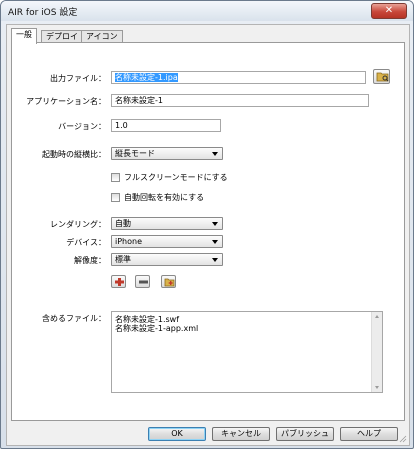 This screenshot has width=414, height=449. I want to click on rendering-label: レンダリング：, so click(78, 224).